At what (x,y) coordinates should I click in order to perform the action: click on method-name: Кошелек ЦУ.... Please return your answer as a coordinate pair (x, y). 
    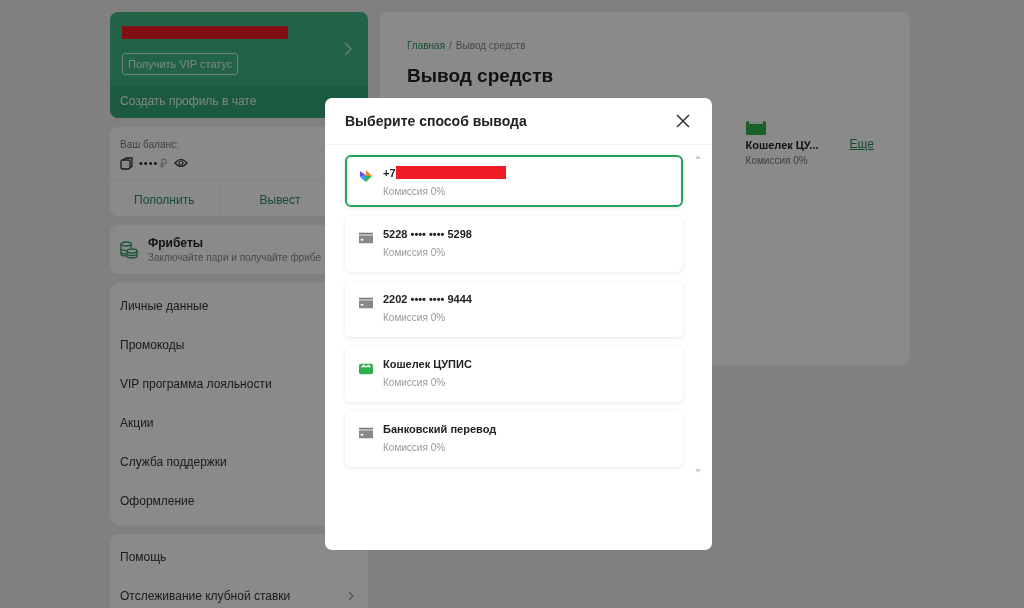
    Looking at the image, I should click on (782, 145).